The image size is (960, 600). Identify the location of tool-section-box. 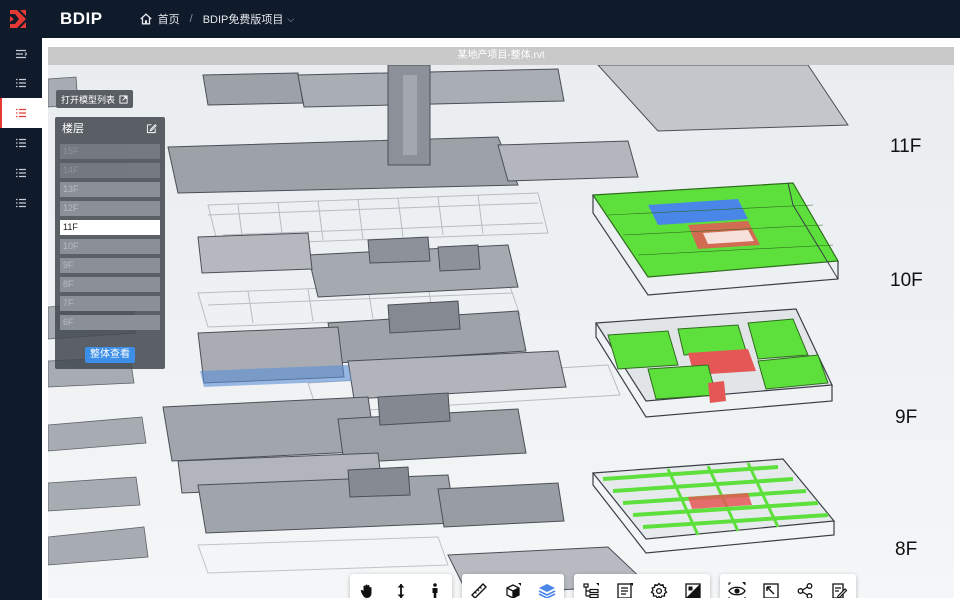
(513, 586).